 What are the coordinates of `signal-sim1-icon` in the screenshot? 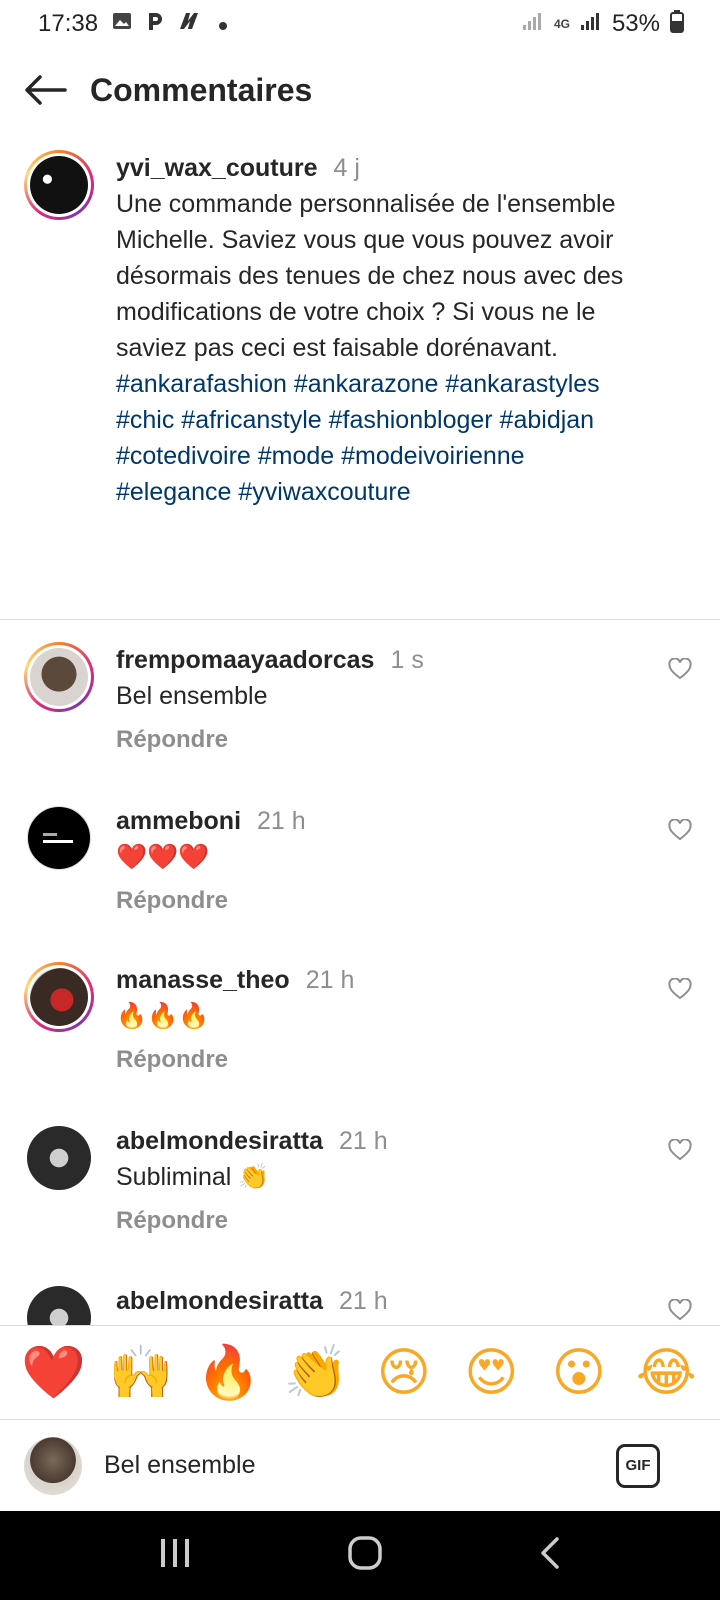 It's located at (533, 24).